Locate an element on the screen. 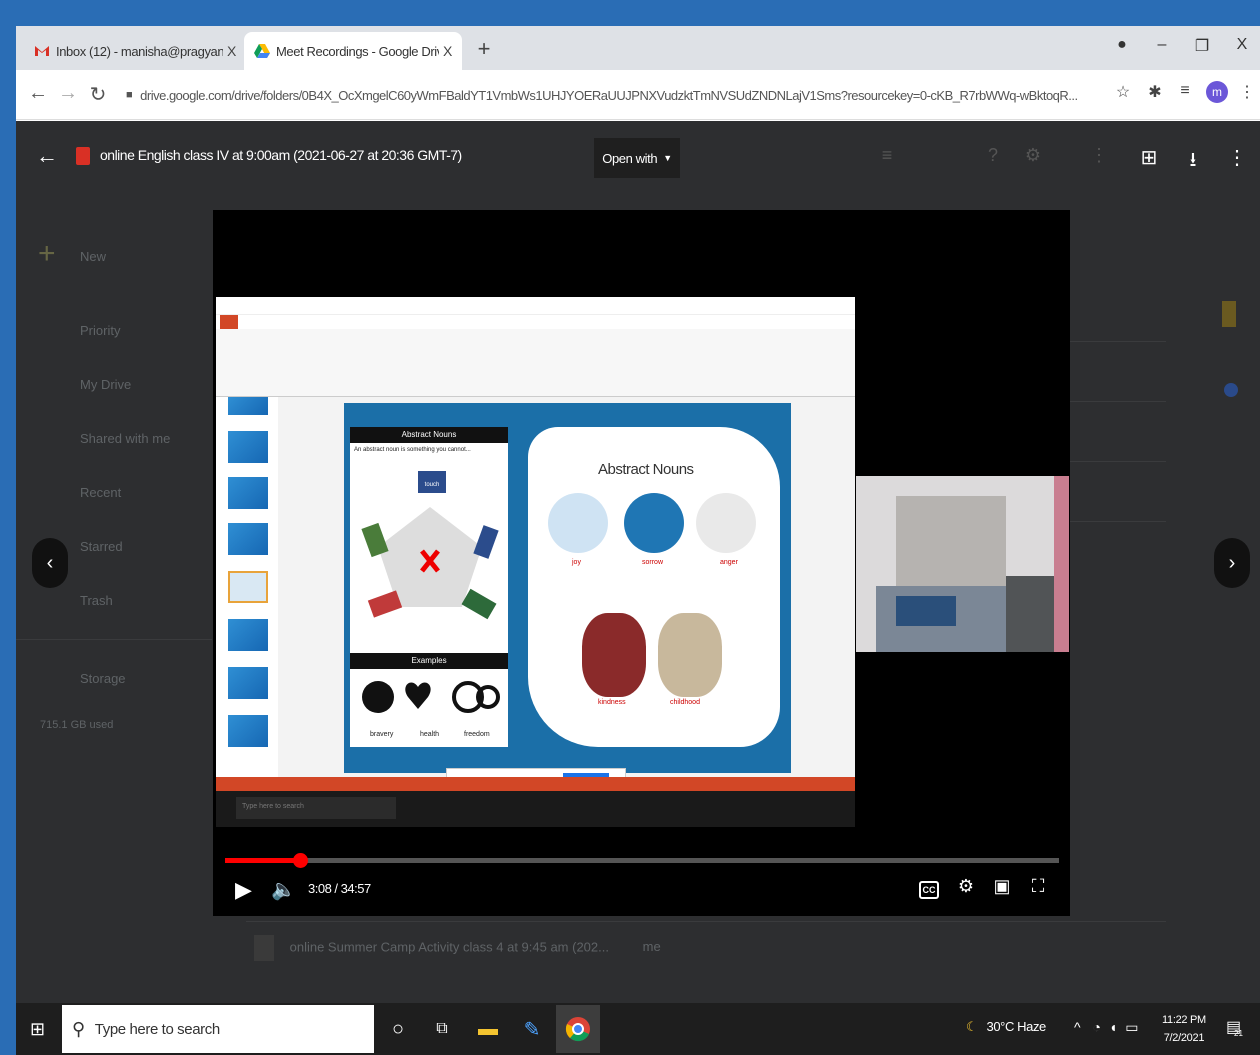 This screenshot has height=1055, width=1260. tab-title: Inbox (12) - manisha@pragyans is located at coordinates (140, 51).